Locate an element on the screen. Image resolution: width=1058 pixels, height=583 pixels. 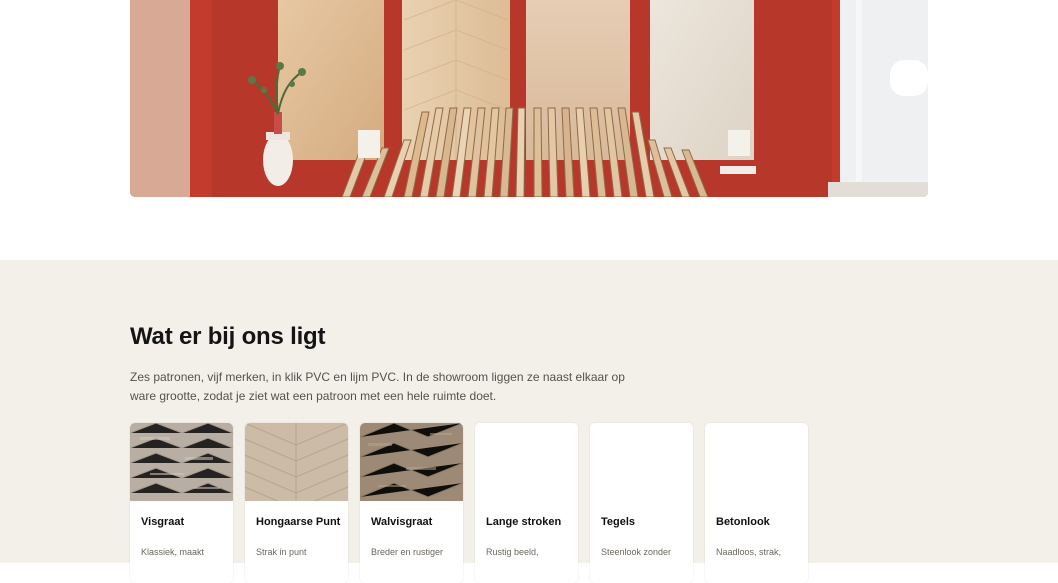
card-title: Betonlook is located at coordinates (743, 522).